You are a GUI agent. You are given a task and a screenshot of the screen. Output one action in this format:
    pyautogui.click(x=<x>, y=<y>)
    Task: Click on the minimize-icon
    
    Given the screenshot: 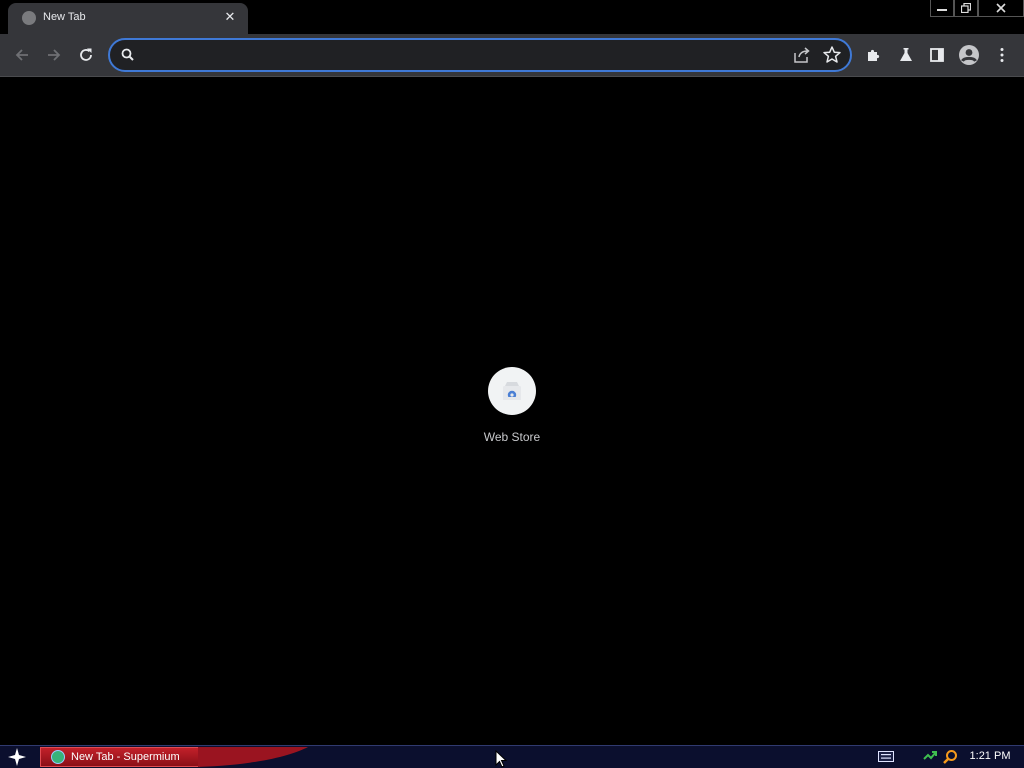 What is the action you would take?
    pyautogui.click(x=942, y=10)
    